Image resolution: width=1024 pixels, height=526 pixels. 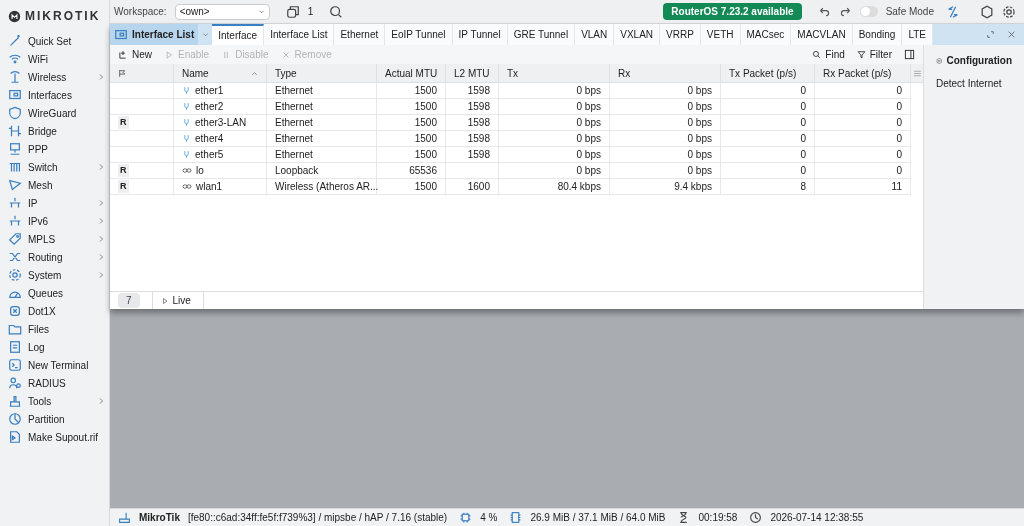 What do you see at coordinates (15, 239) in the screenshot?
I see `tag-icon` at bounding box center [15, 239].